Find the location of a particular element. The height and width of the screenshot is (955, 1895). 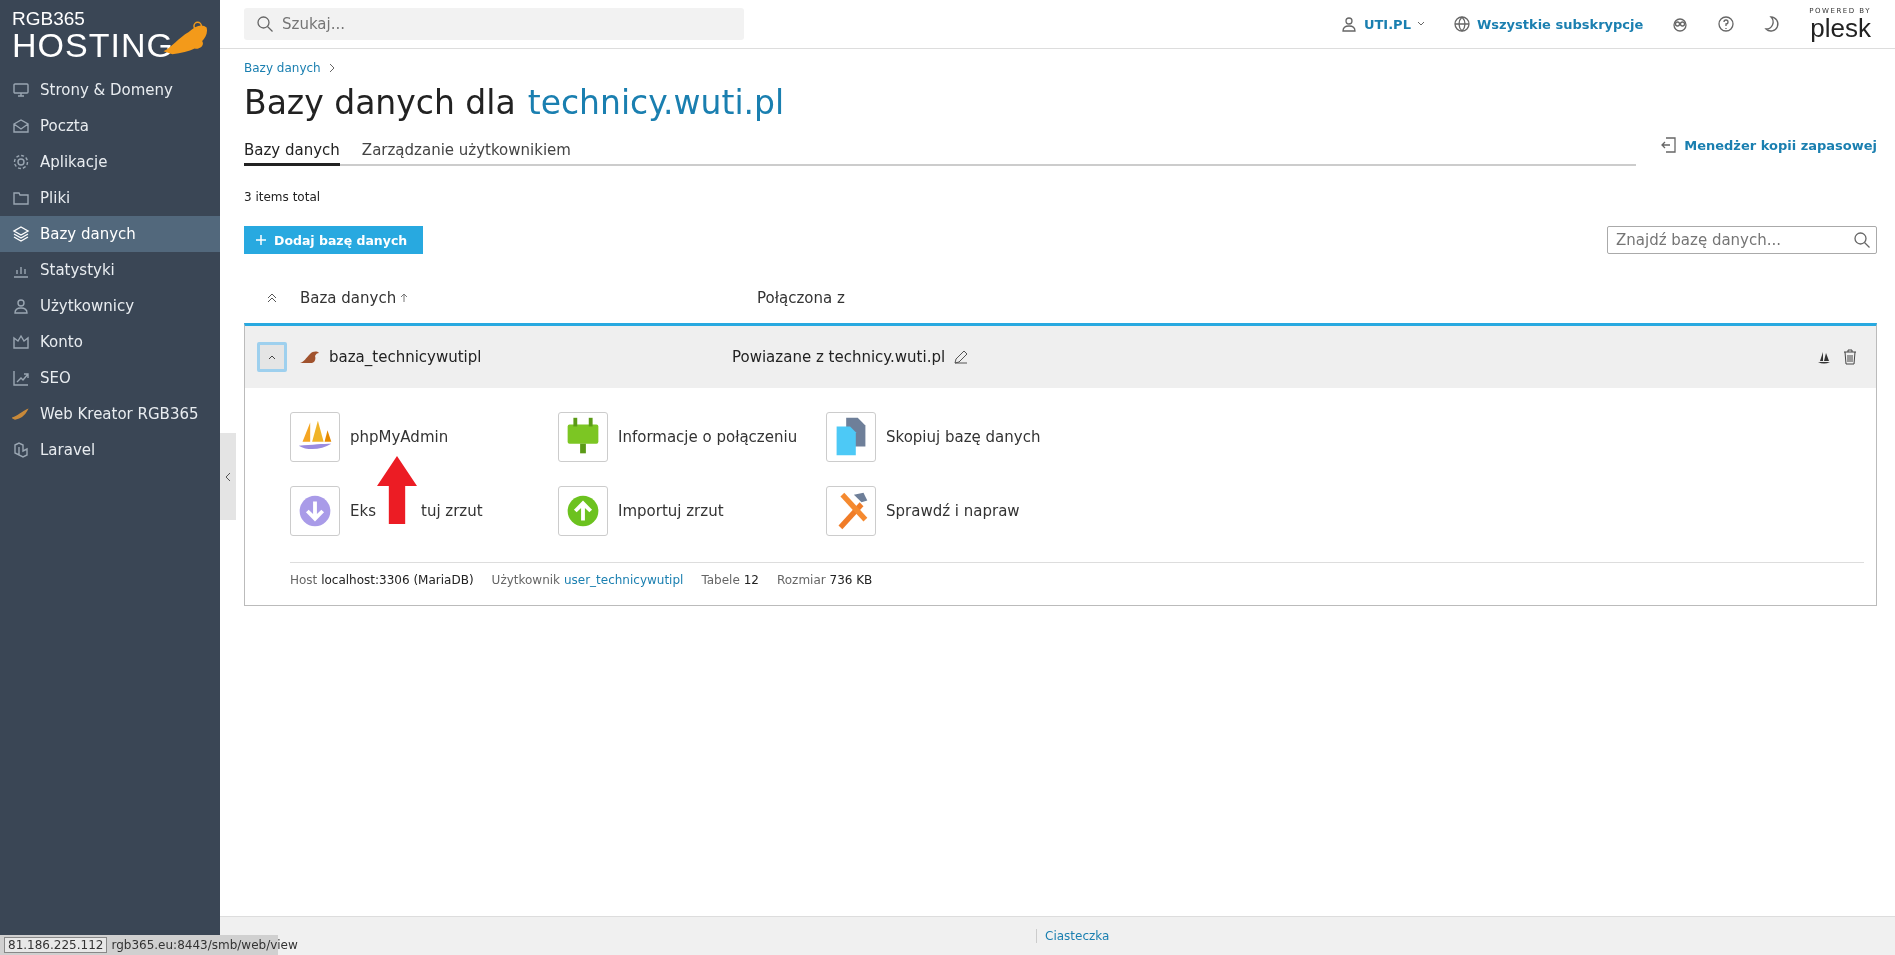

info-field: Użytkownik user_technicywutipl is located at coordinates (587, 580).